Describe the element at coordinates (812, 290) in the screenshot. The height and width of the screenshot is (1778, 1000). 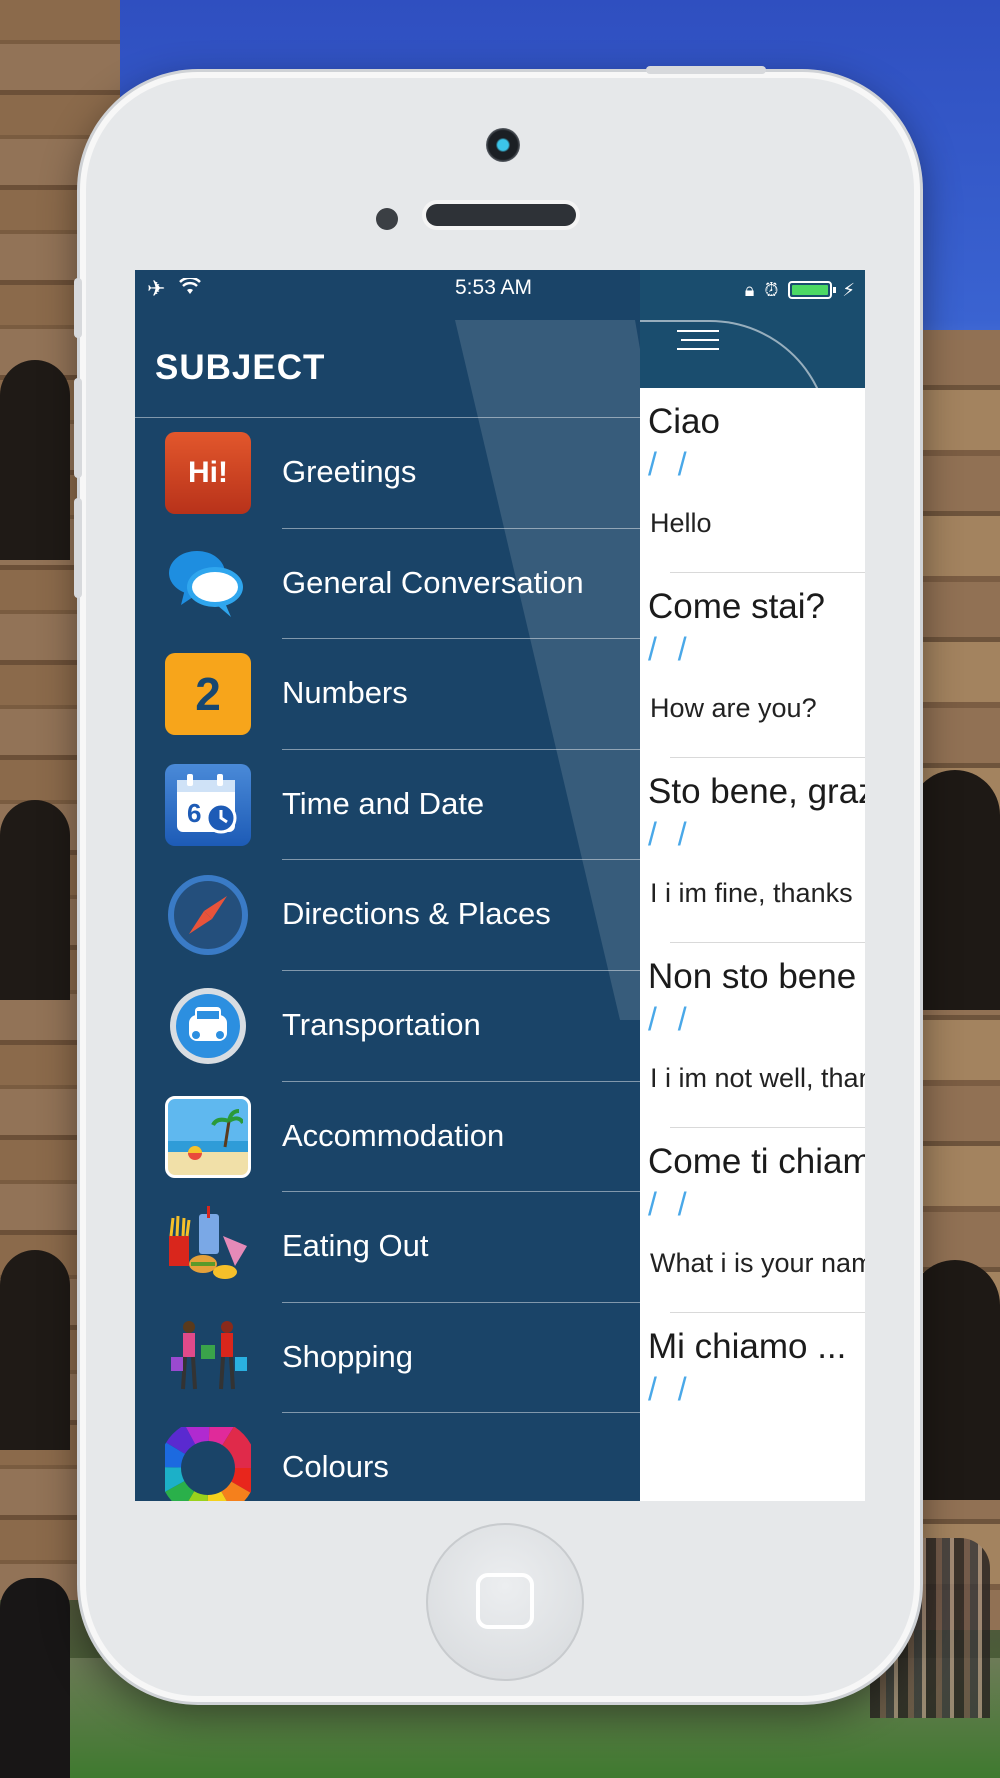
I see `battery-icon` at that location.